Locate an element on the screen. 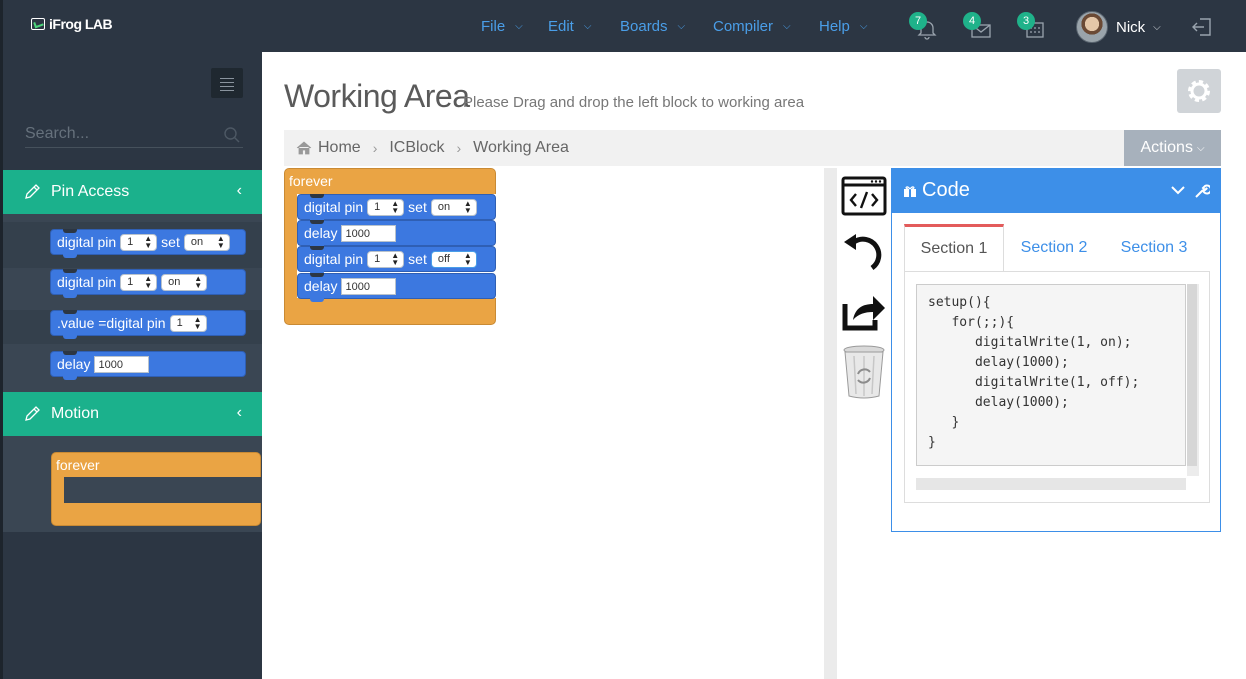 This screenshot has width=1246, height=679. palette-block-delay: delay 1000 is located at coordinates (148, 365).